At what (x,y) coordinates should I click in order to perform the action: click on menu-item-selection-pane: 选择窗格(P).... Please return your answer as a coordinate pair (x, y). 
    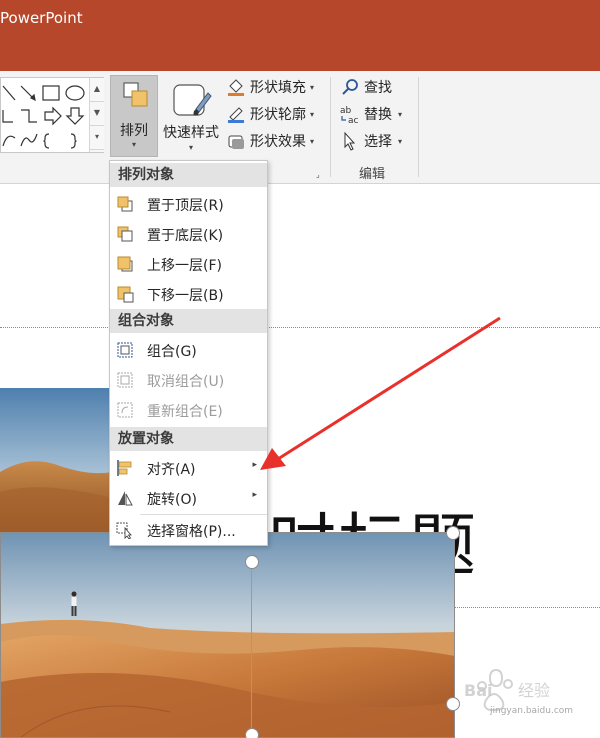
    Looking at the image, I should click on (188, 530).